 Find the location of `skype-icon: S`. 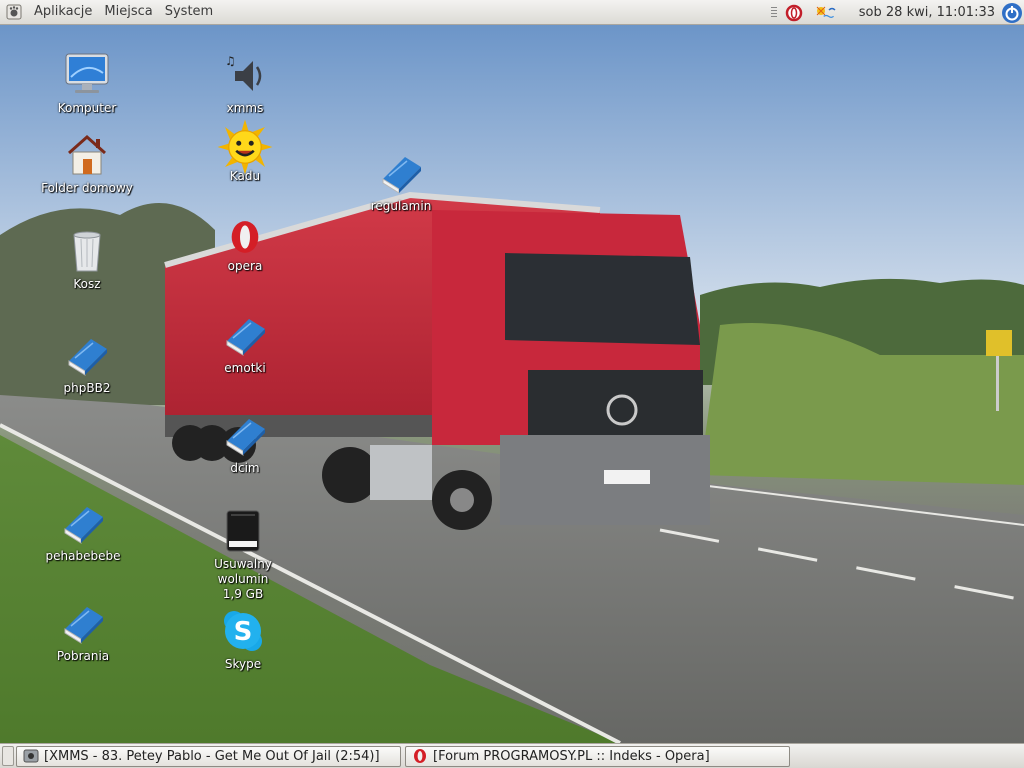

skype-icon: S is located at coordinates (243, 631).